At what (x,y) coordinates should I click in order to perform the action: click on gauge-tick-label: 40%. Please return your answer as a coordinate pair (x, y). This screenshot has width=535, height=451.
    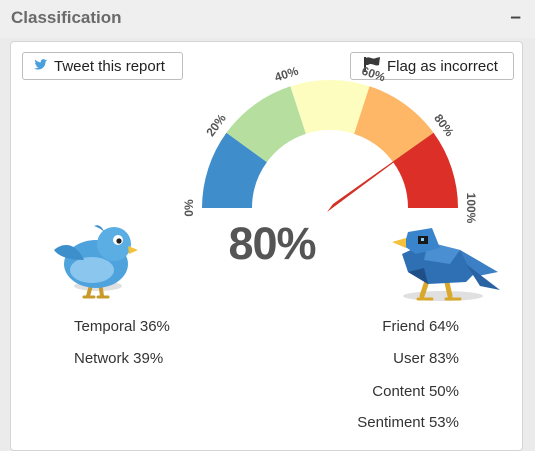
    Looking at the image, I should click on (286, 74).